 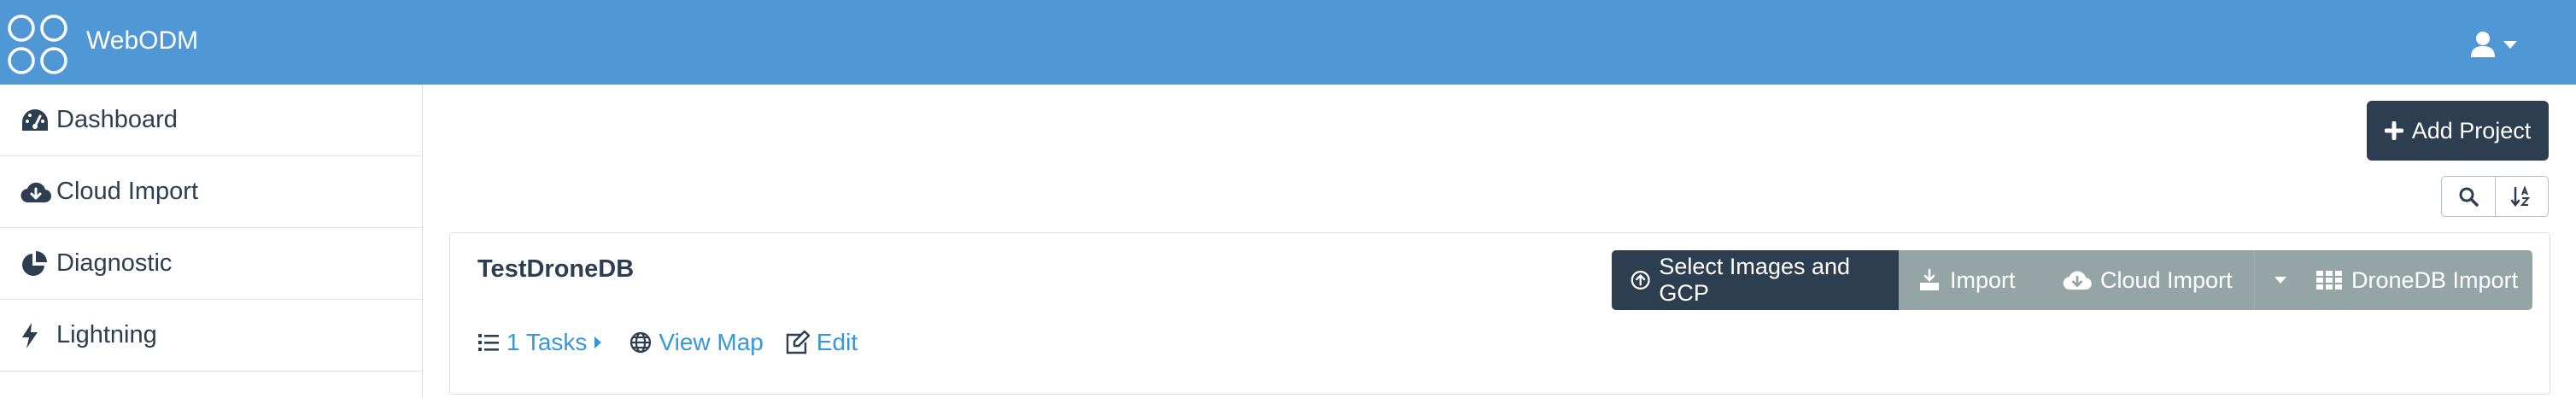 What do you see at coordinates (1640, 280) in the screenshot?
I see `upload-circle-icon` at bounding box center [1640, 280].